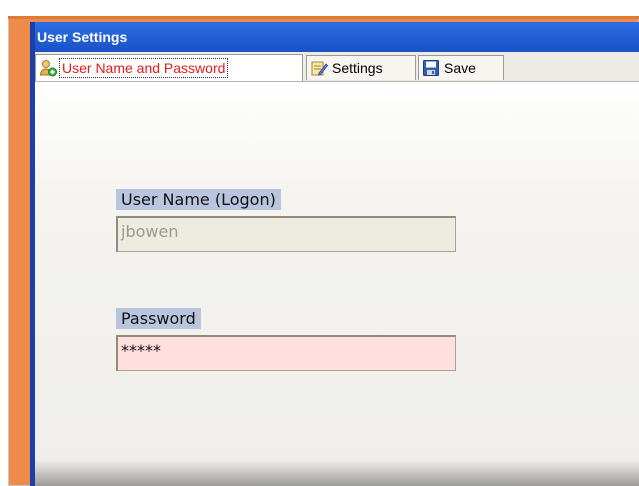 This screenshot has height=486, width=639. I want to click on user-add-icon, so click(48, 68).